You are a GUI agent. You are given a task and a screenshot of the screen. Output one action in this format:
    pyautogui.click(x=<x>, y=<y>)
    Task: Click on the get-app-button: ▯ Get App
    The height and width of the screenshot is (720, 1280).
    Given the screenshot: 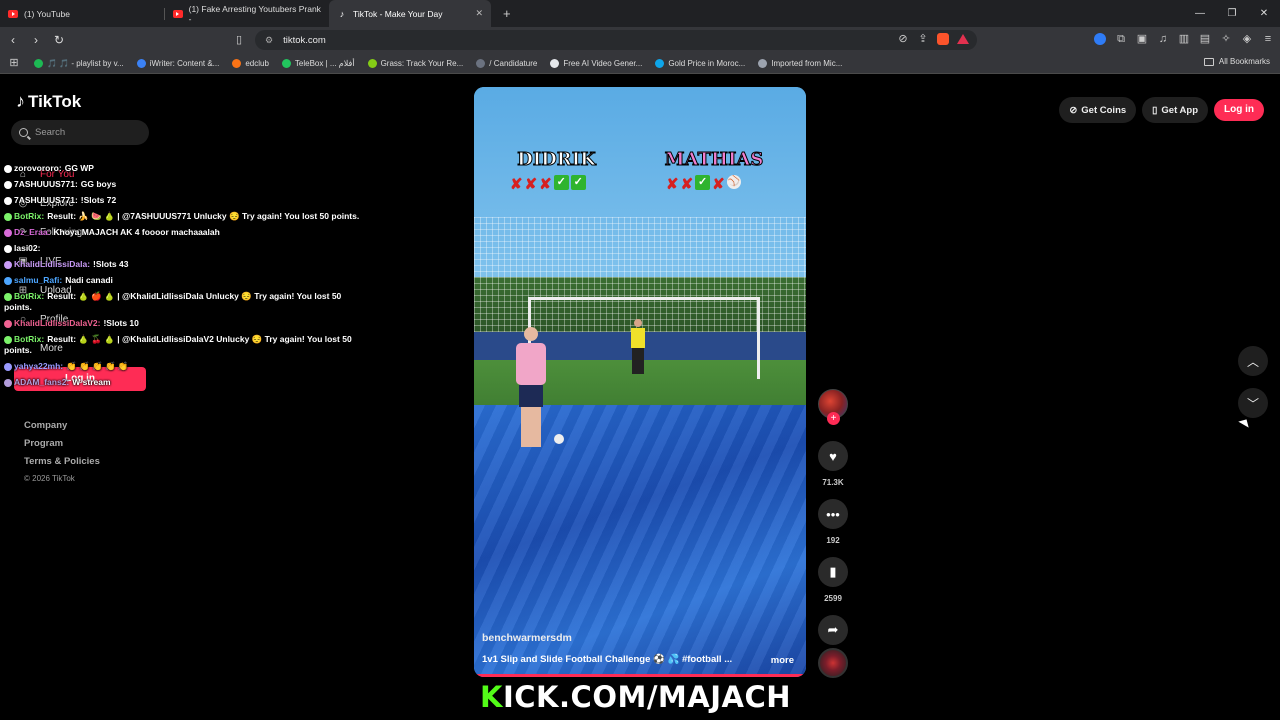 What is the action you would take?
    pyautogui.click(x=1175, y=110)
    